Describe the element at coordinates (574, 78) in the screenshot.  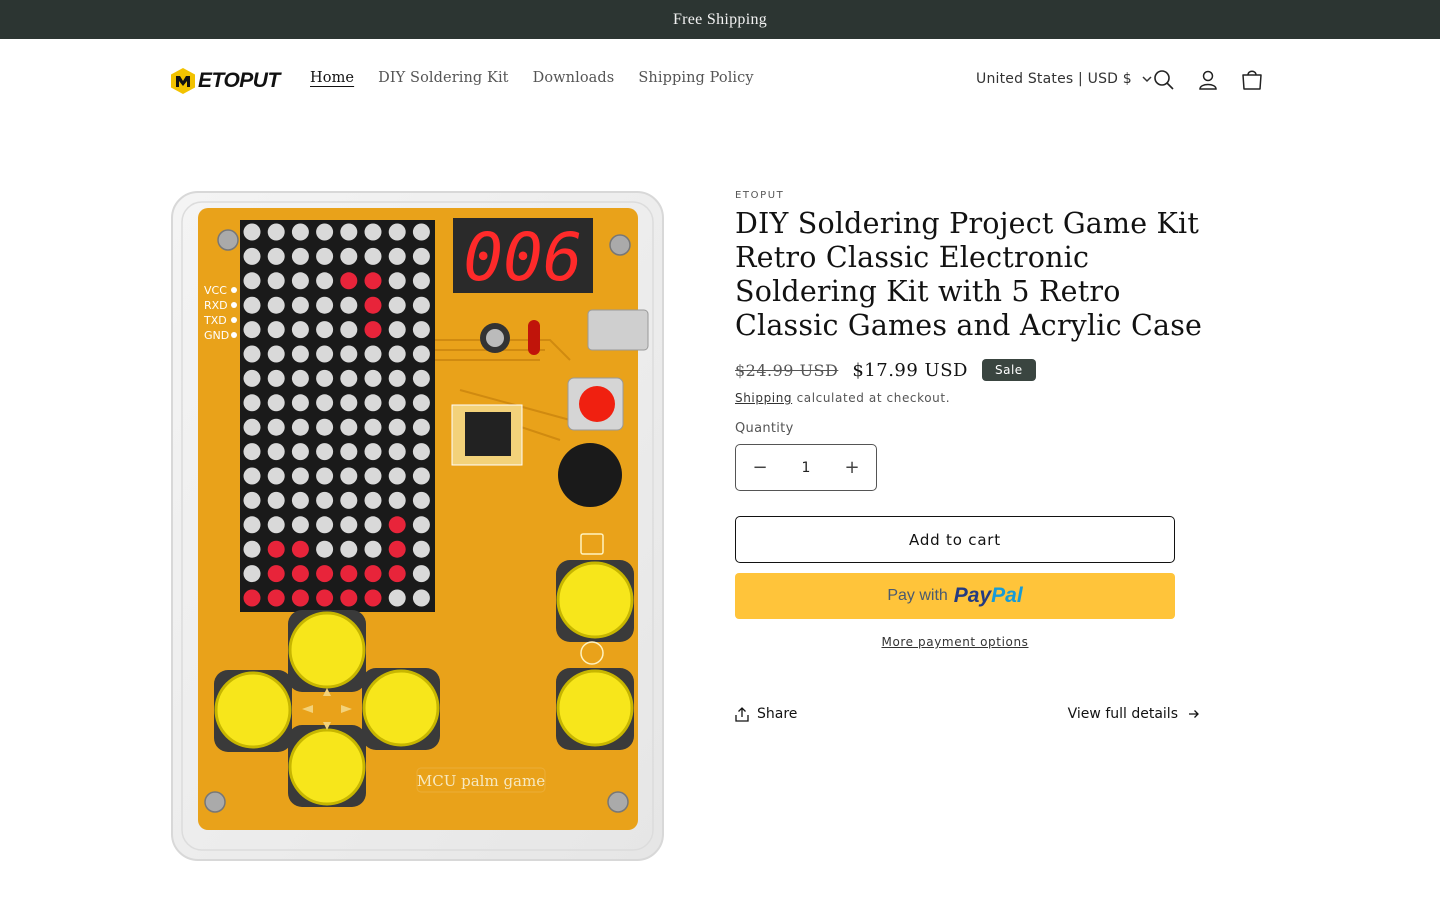
I see `nav-item-downloads: Downloads` at that location.